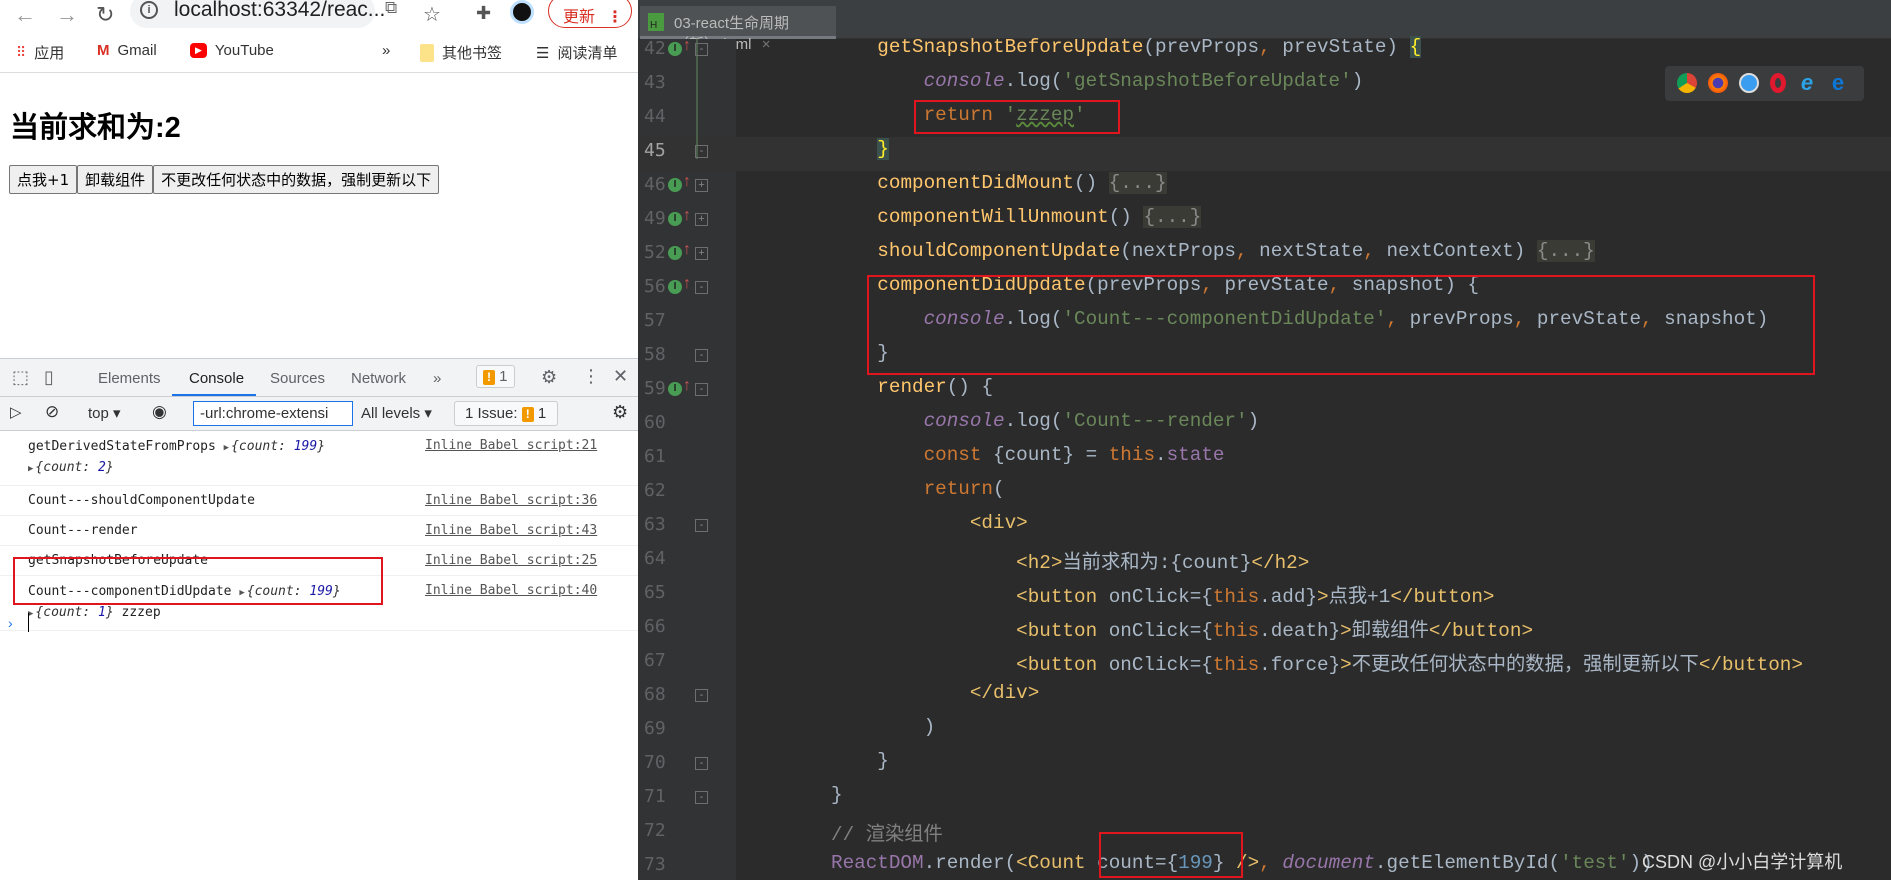 This screenshot has width=1891, height=880. What do you see at coordinates (506, 413) in the screenshot?
I see `issues-button: 1 Issue: ! 1` at bounding box center [506, 413].